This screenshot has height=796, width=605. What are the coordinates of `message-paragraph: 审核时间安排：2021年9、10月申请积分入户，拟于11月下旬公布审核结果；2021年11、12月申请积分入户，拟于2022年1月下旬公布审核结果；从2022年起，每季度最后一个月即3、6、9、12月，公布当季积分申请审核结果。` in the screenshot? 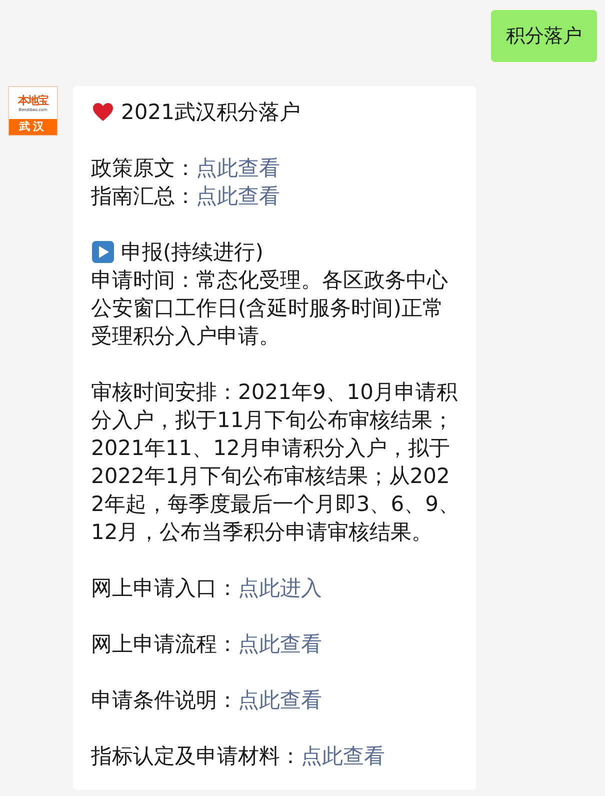 It's located at (275, 462).